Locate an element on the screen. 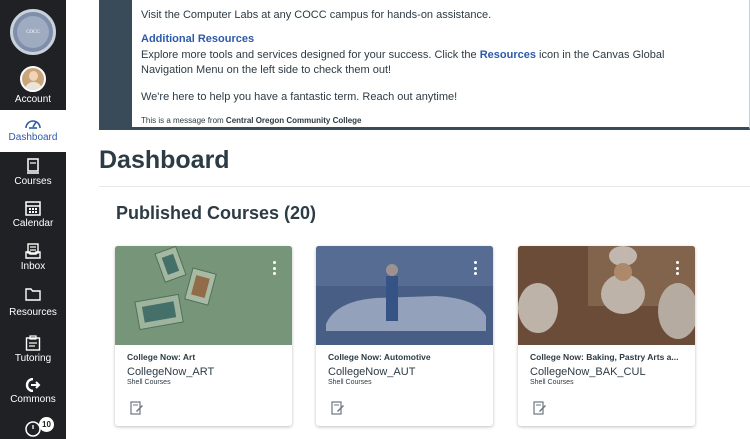 The image size is (750, 439). inbox-icon is located at coordinates (33, 251).